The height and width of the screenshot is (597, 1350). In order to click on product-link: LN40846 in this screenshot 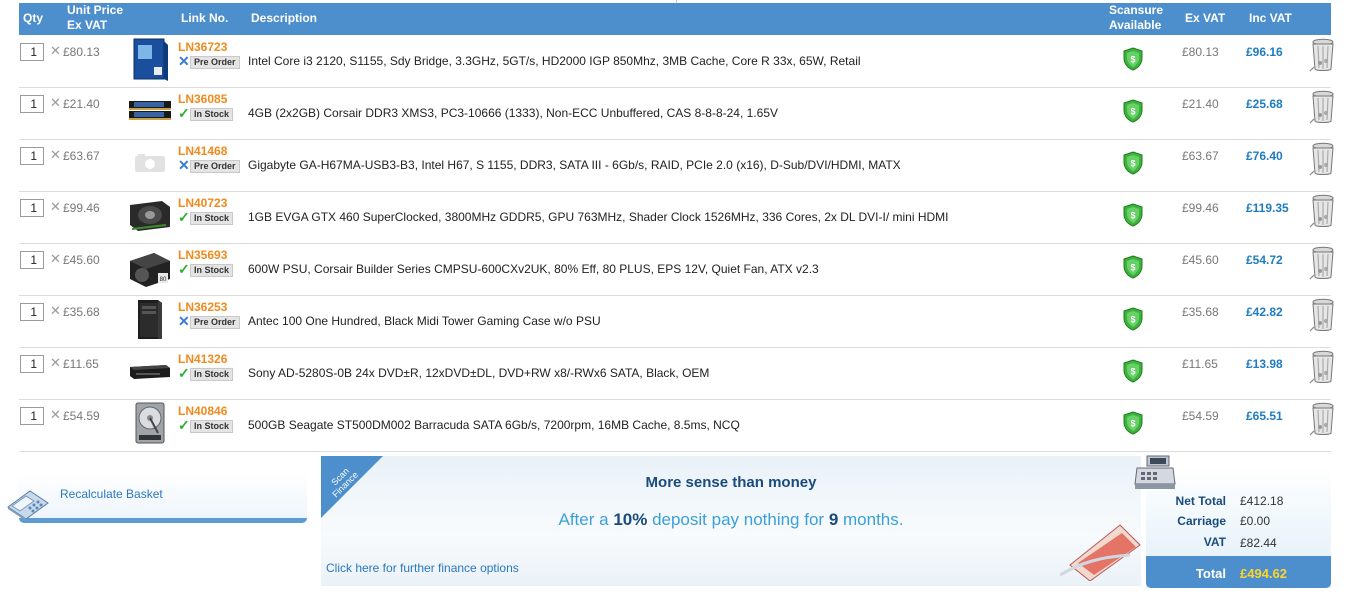, I will do `click(202, 411)`.